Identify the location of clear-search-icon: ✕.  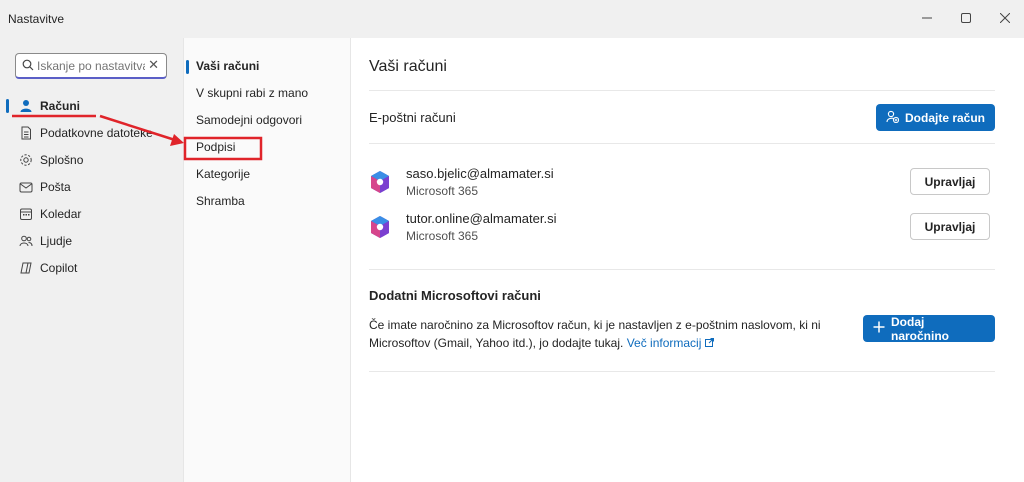
(153, 65).